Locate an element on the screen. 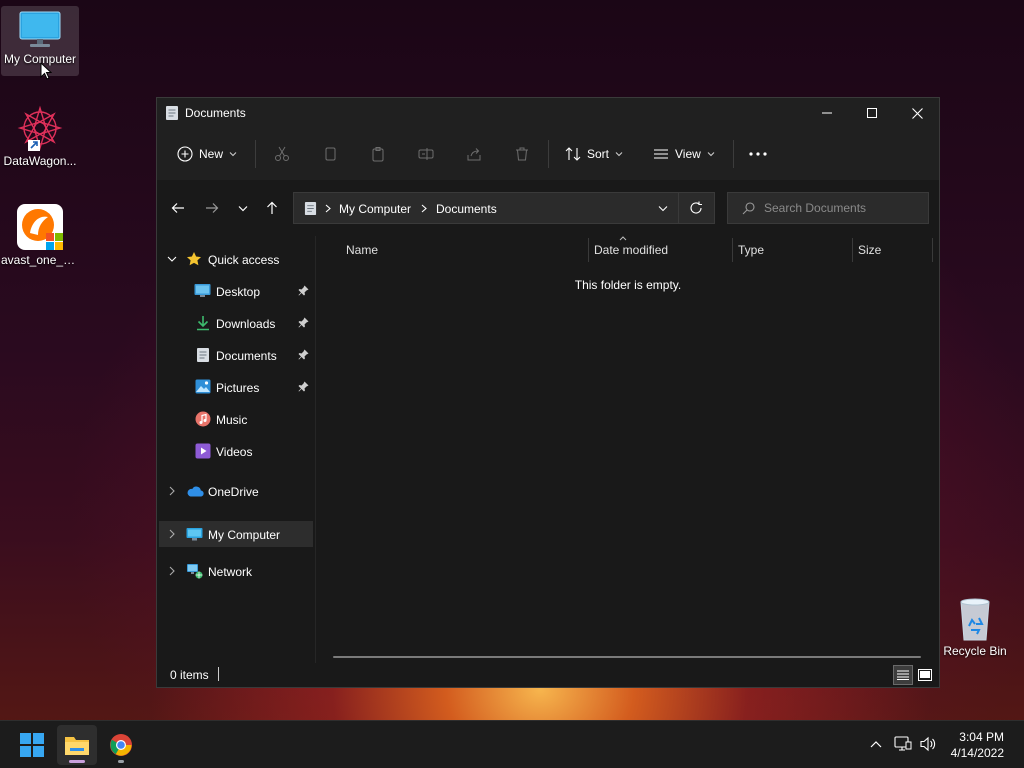 The width and height of the screenshot is (1024, 768). datawagon-app-icon is located at coordinates (40, 128).